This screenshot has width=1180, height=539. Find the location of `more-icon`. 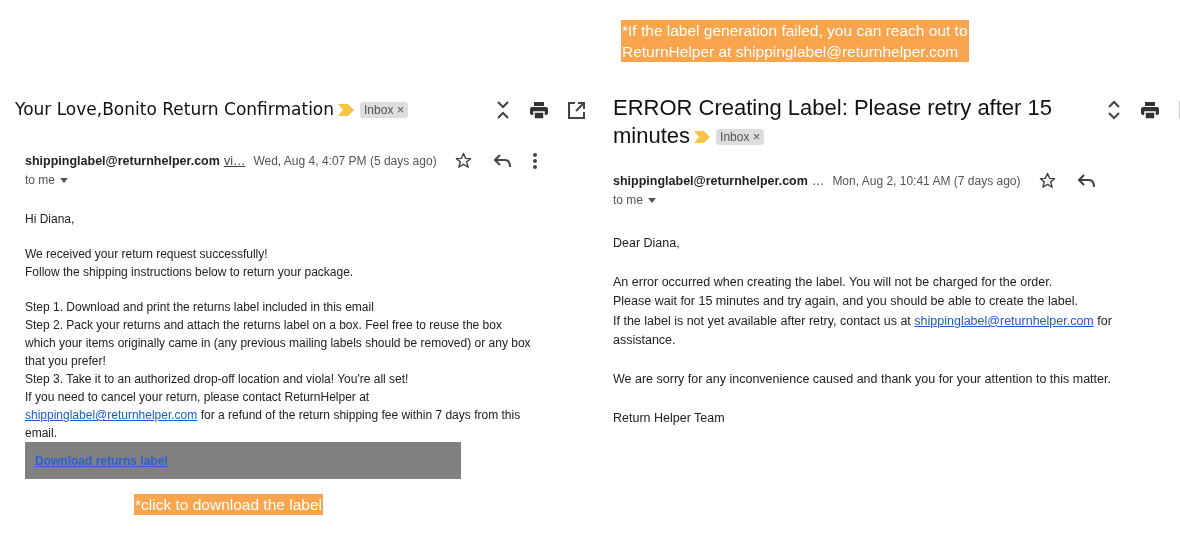

more-icon is located at coordinates (534, 160).